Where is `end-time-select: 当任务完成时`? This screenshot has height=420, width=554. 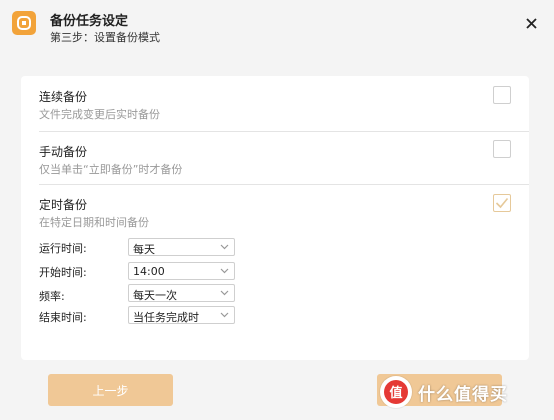 end-time-select: 当任务完成时 is located at coordinates (181, 315).